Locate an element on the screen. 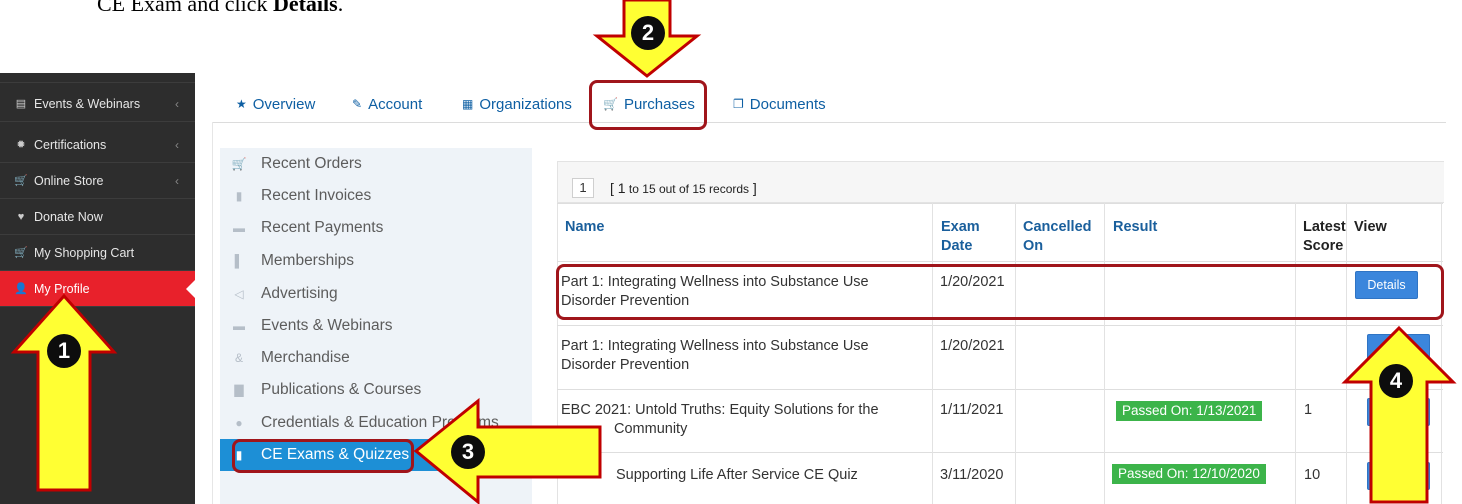 The width and height of the screenshot is (1462, 504). documents-icon: ❐ is located at coordinates (738, 104).